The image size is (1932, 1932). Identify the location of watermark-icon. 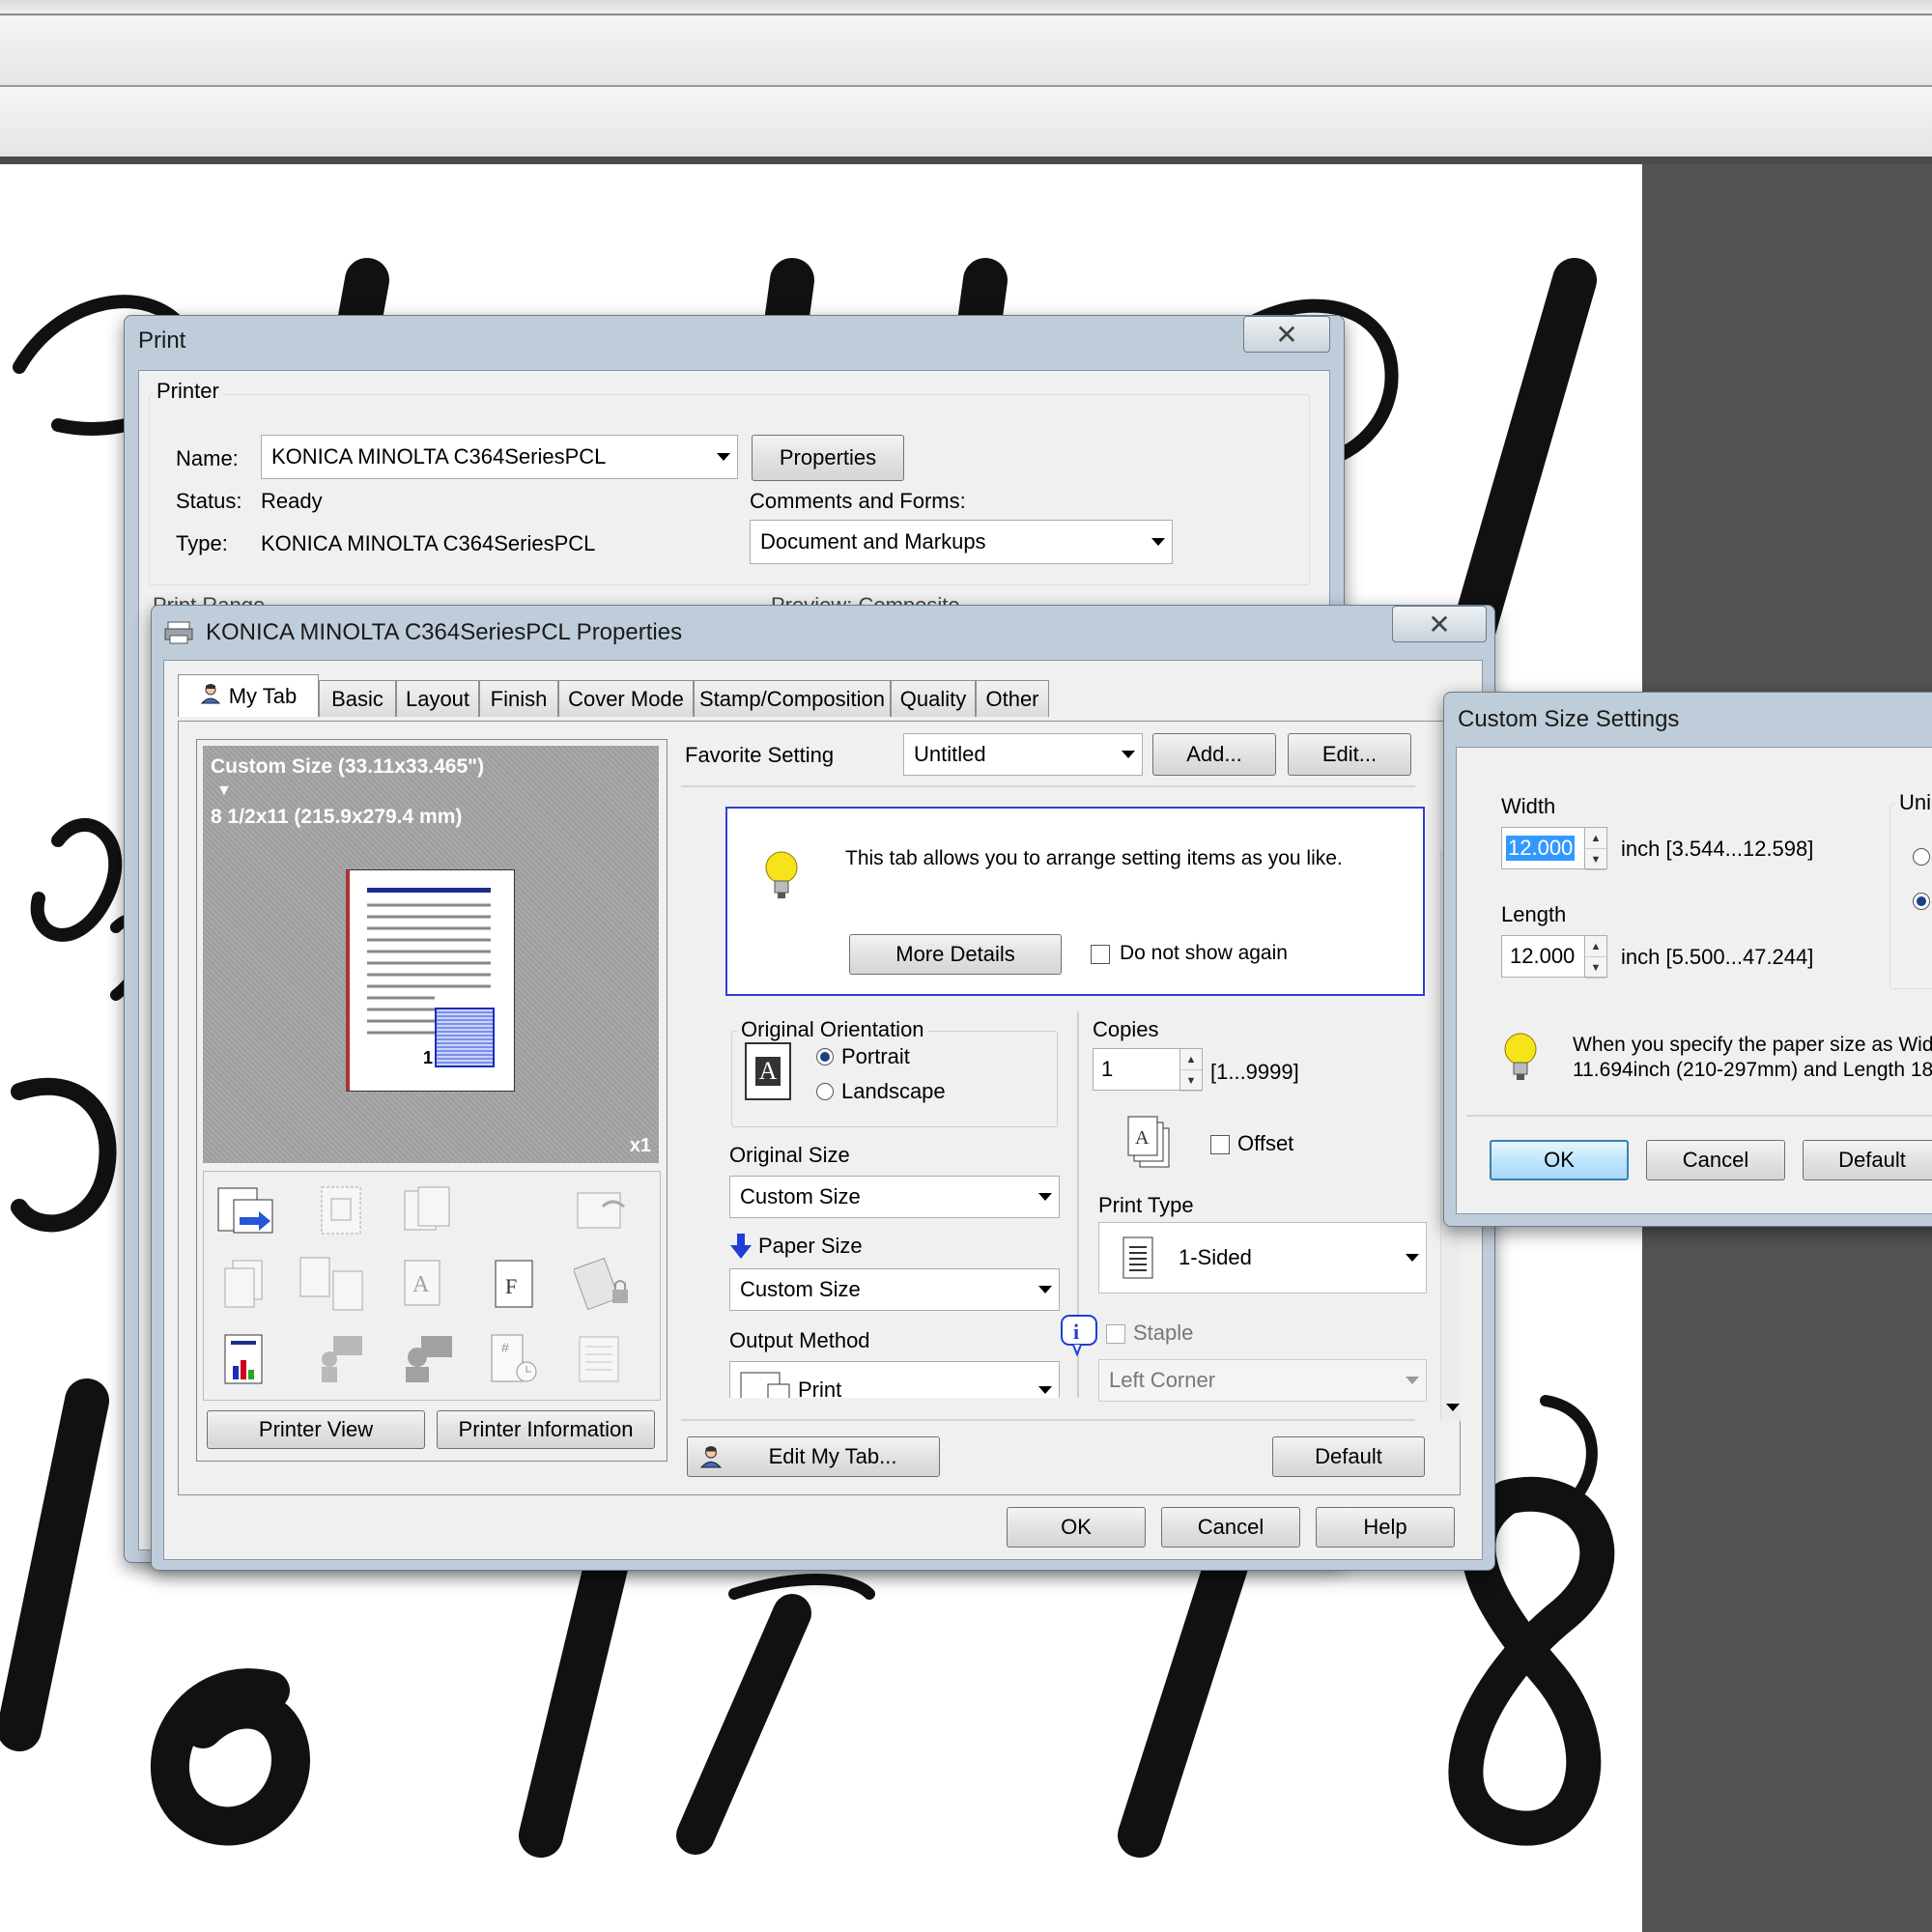
(600, 1359).